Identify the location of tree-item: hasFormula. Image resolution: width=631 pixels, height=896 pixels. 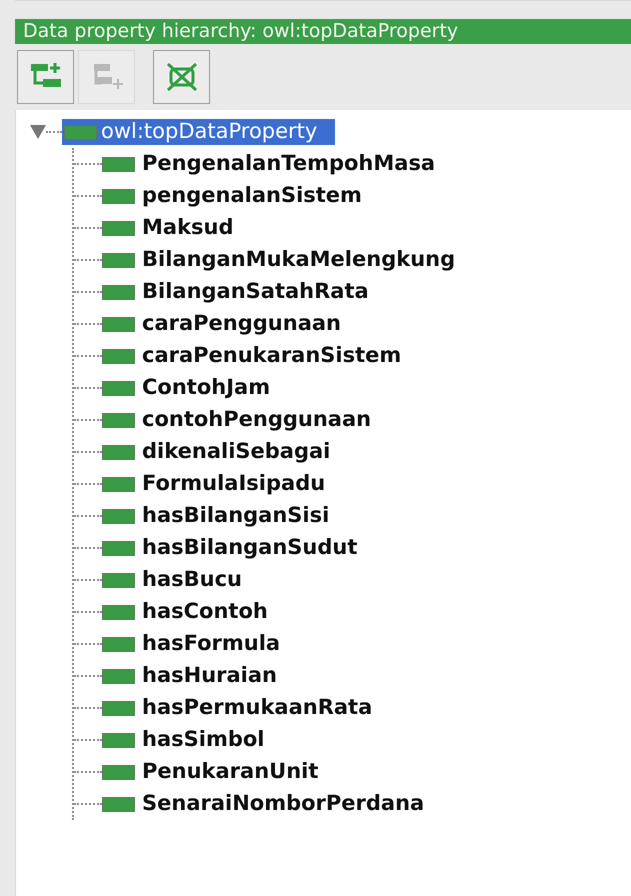
(211, 644).